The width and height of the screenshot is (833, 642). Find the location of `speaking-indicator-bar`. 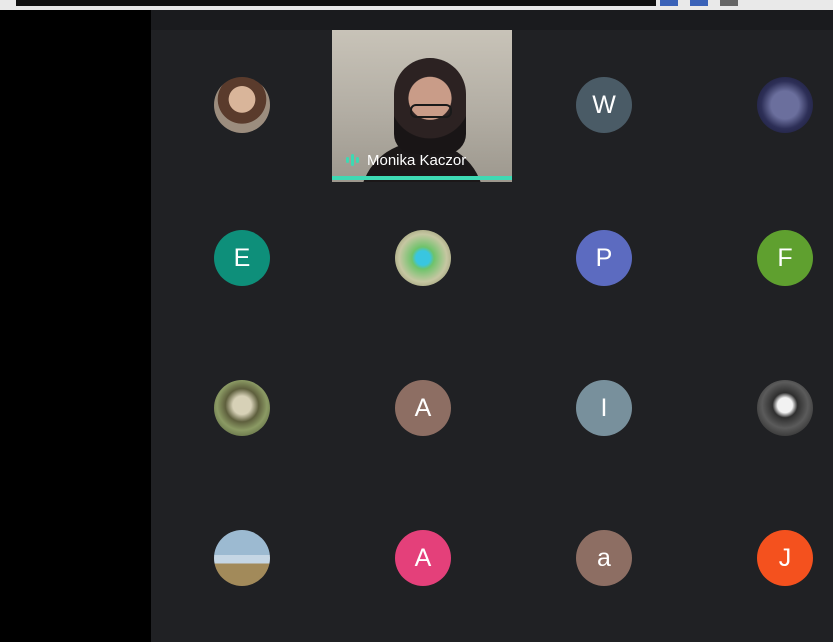

speaking-indicator-bar is located at coordinates (422, 178).